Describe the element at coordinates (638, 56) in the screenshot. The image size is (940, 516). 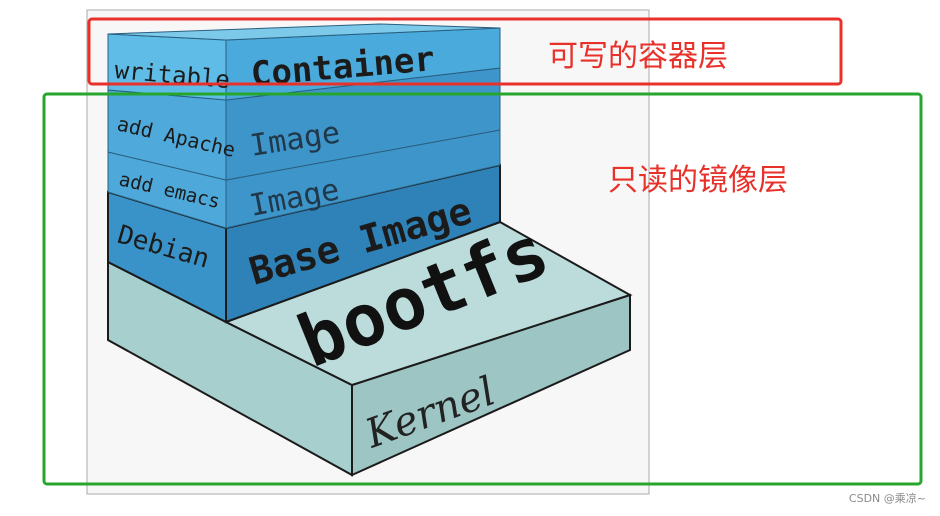
I see `writable-layer-annotation: 可写的容器层` at that location.